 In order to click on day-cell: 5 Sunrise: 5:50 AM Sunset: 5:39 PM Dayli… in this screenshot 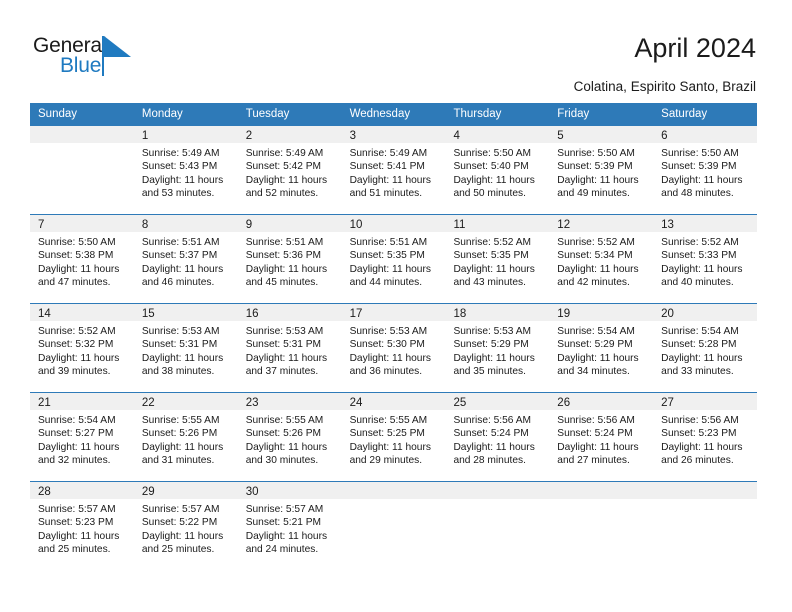, I will do `click(601, 170)`.